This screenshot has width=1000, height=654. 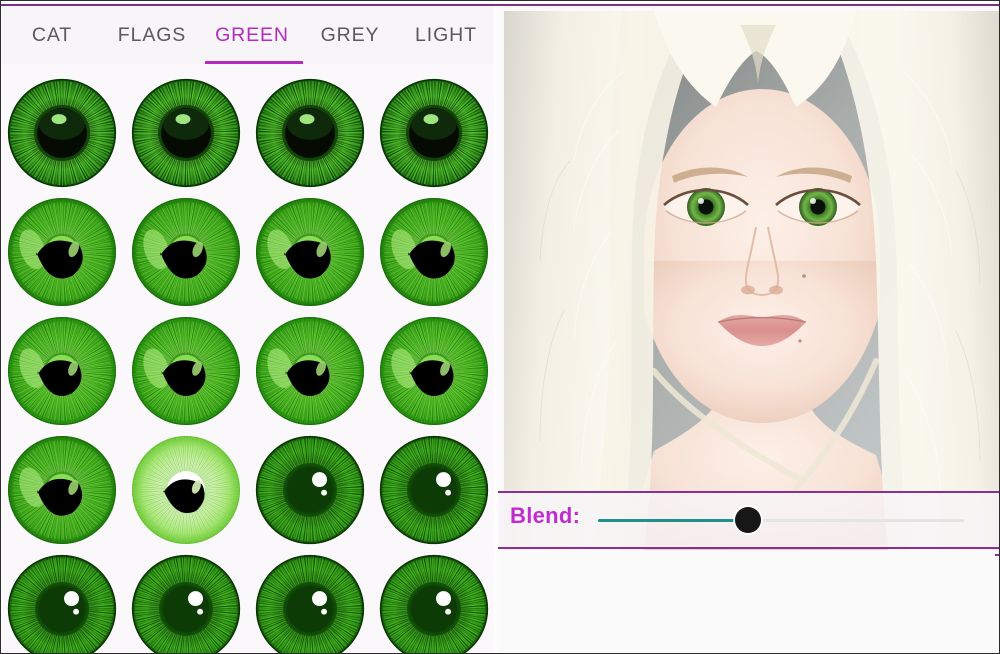 What do you see at coordinates (252, 35) in the screenshot?
I see `tab-green: GREEN` at bounding box center [252, 35].